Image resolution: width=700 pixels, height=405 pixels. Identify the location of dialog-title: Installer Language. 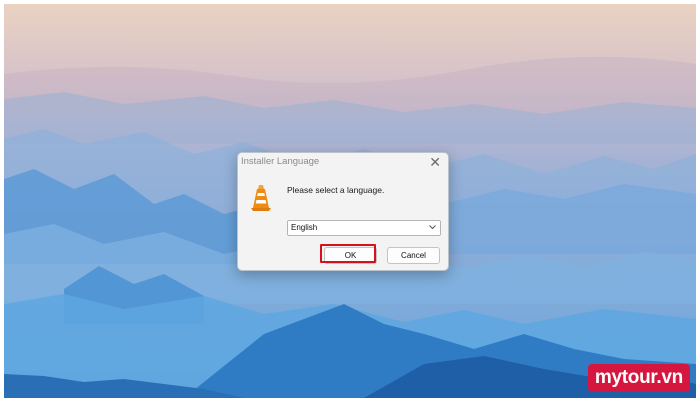
(280, 161).